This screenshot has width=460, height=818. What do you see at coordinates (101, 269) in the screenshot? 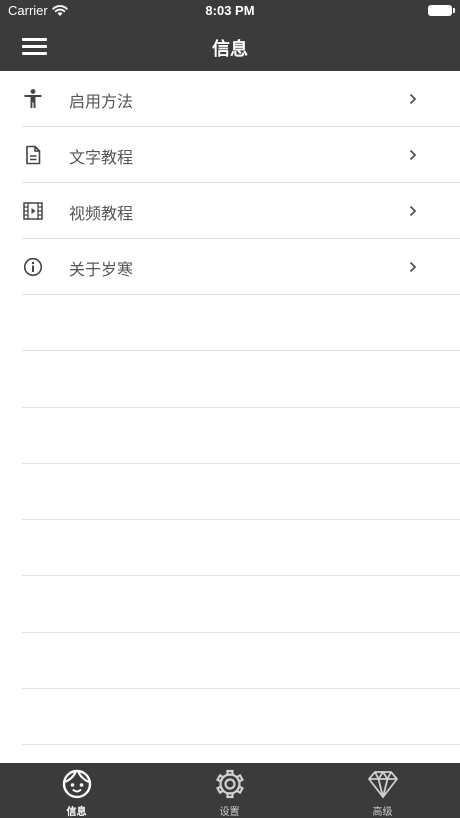
I see `menu-item-label: 关于岁寒` at bounding box center [101, 269].